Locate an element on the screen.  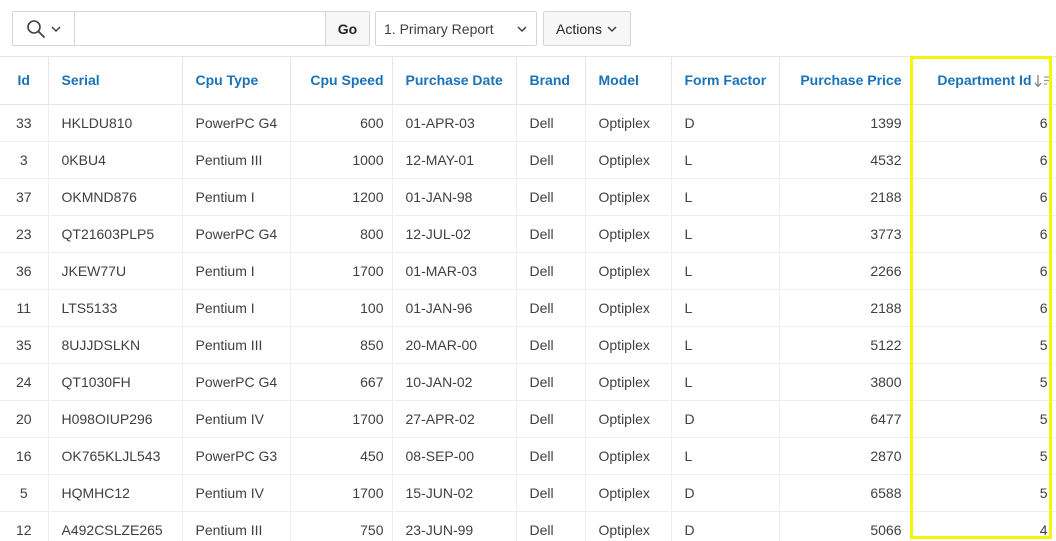
cell-purchase-date: 27-APR-02 is located at coordinates (454, 419).